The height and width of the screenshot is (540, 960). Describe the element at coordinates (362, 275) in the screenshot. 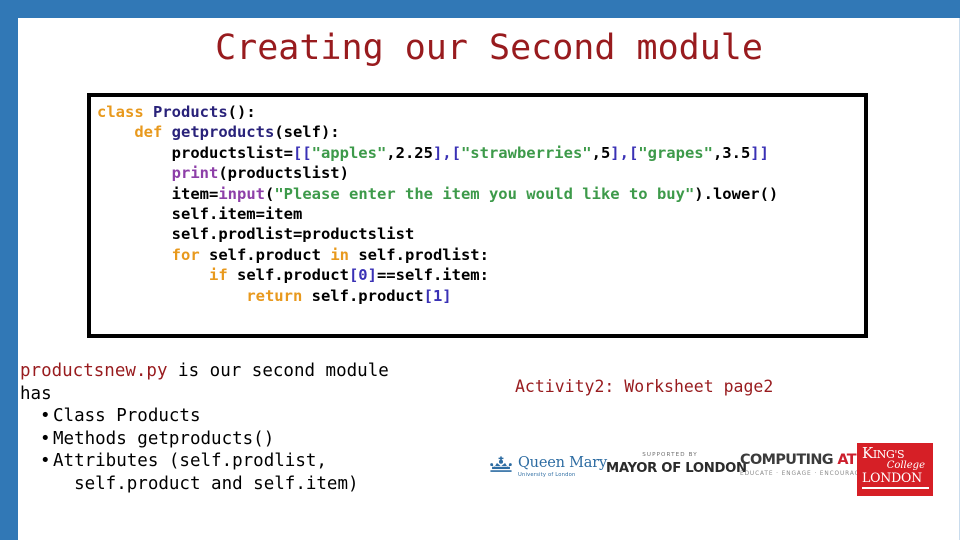

I see `code-token: [0]` at that location.